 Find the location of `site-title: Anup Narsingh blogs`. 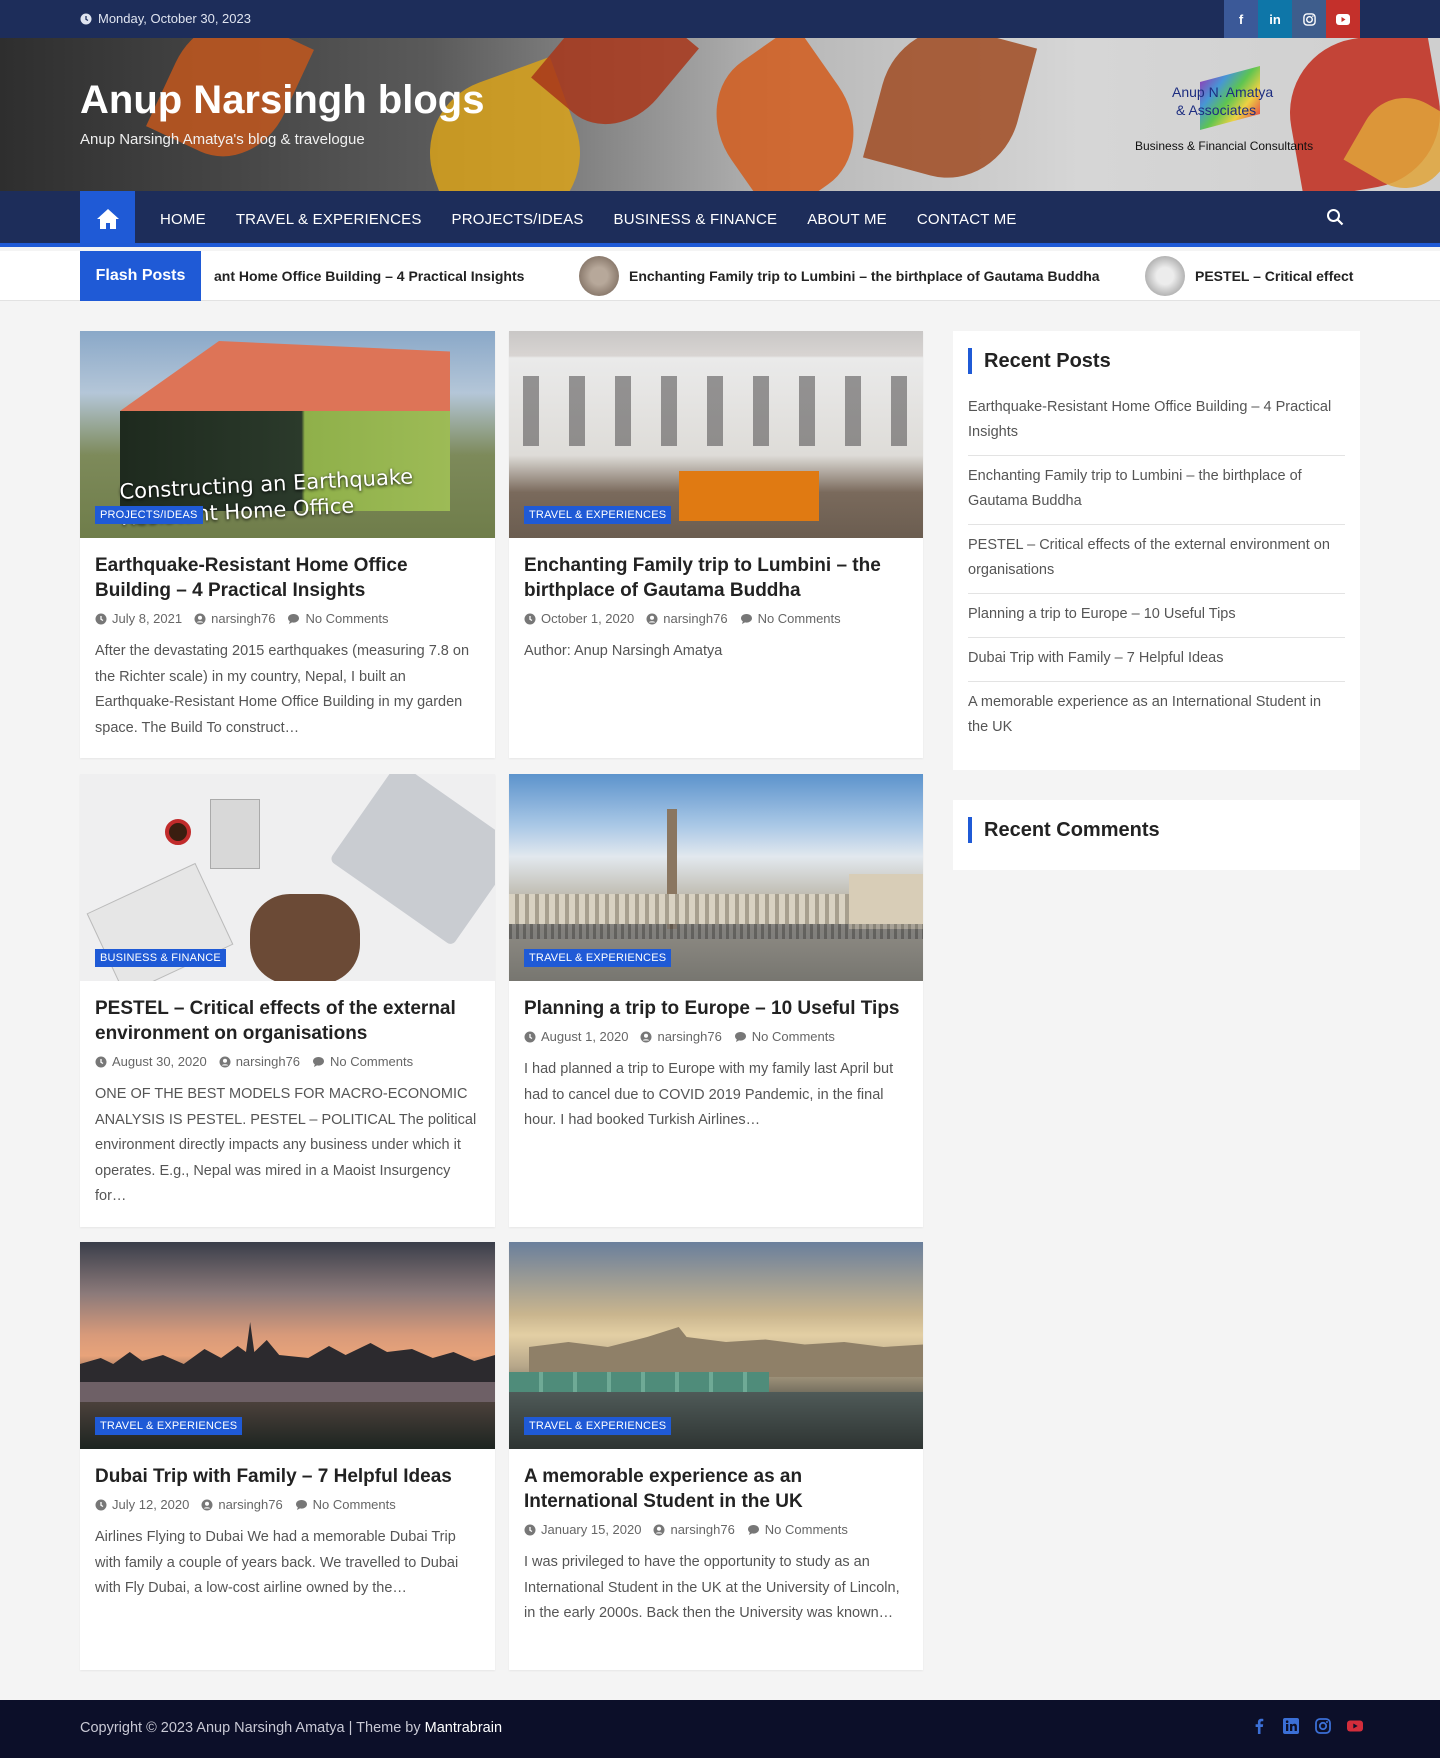

site-title: Anup Narsingh blogs is located at coordinates (282, 100).